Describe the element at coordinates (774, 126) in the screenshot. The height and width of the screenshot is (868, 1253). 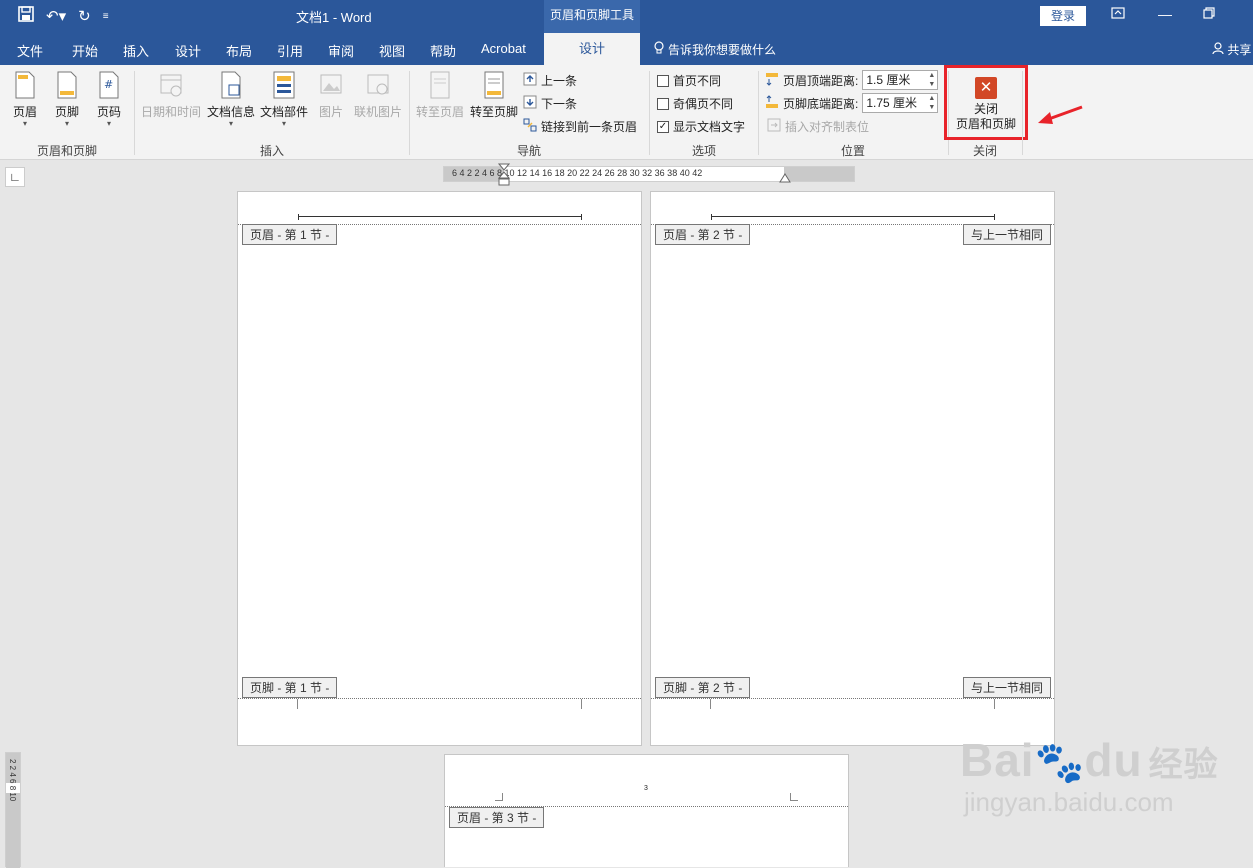
I see `alignment-tab-icon` at that location.